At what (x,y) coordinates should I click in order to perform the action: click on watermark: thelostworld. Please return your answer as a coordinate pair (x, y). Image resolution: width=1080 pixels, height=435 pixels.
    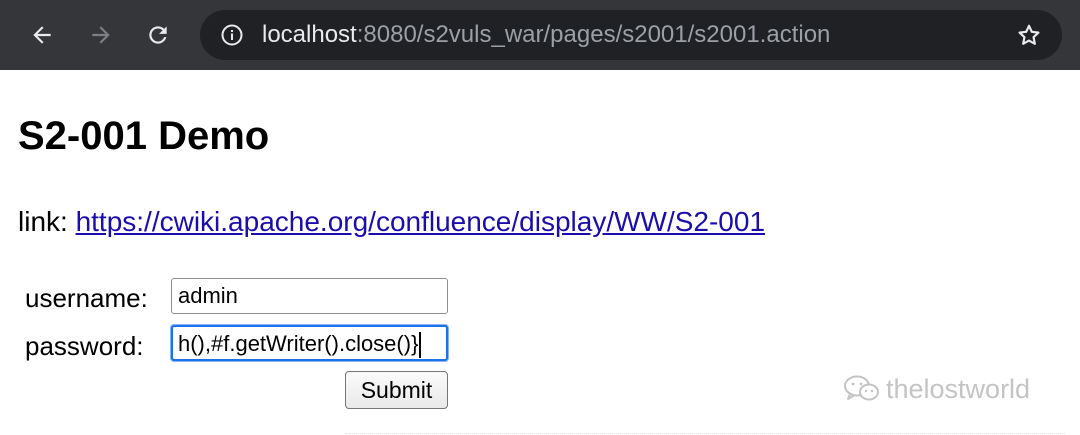
    Looking at the image, I should click on (936, 389).